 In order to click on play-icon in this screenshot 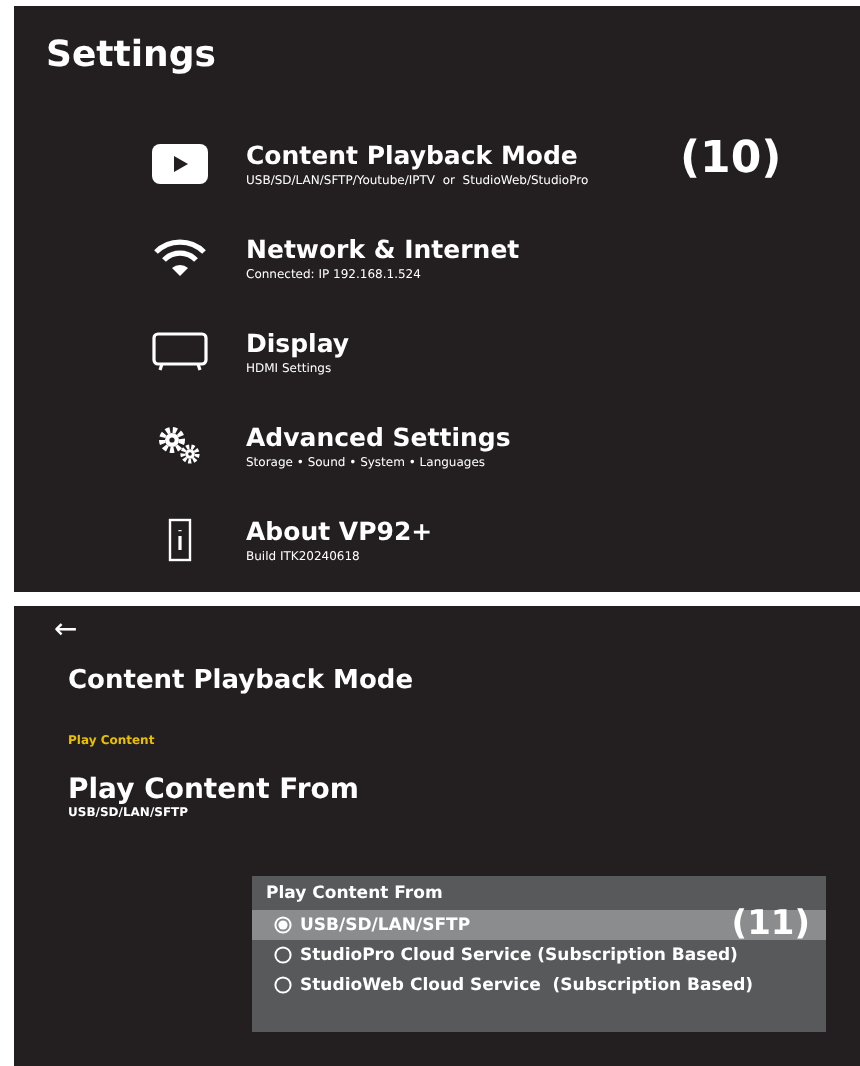, I will do `click(180, 164)`.